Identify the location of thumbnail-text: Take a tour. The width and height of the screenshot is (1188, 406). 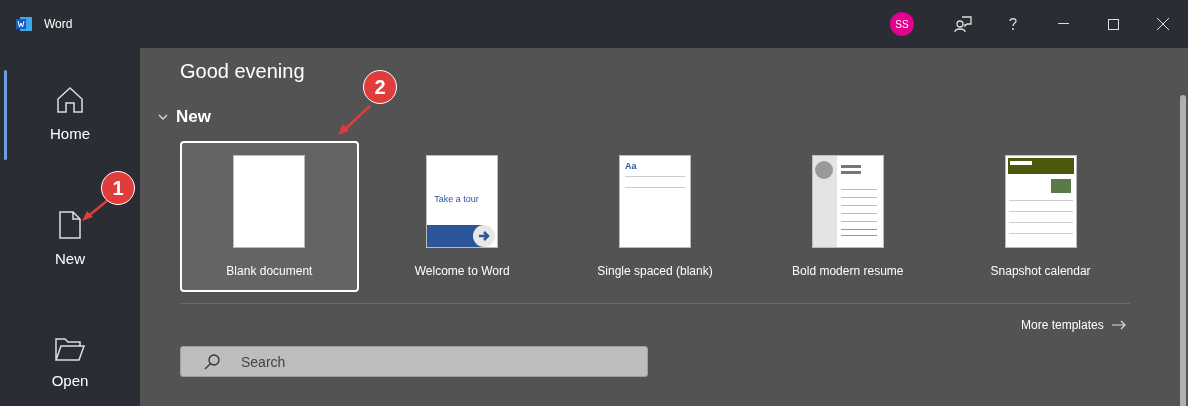
(456, 199).